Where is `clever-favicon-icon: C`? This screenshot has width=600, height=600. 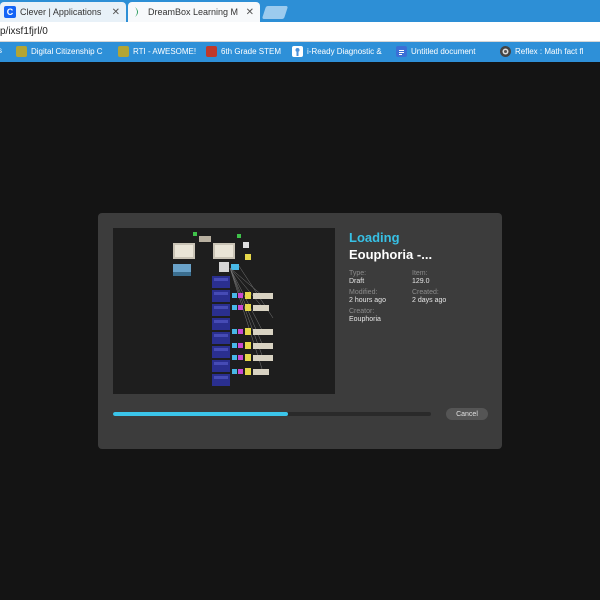 clever-favicon-icon: C is located at coordinates (10, 12).